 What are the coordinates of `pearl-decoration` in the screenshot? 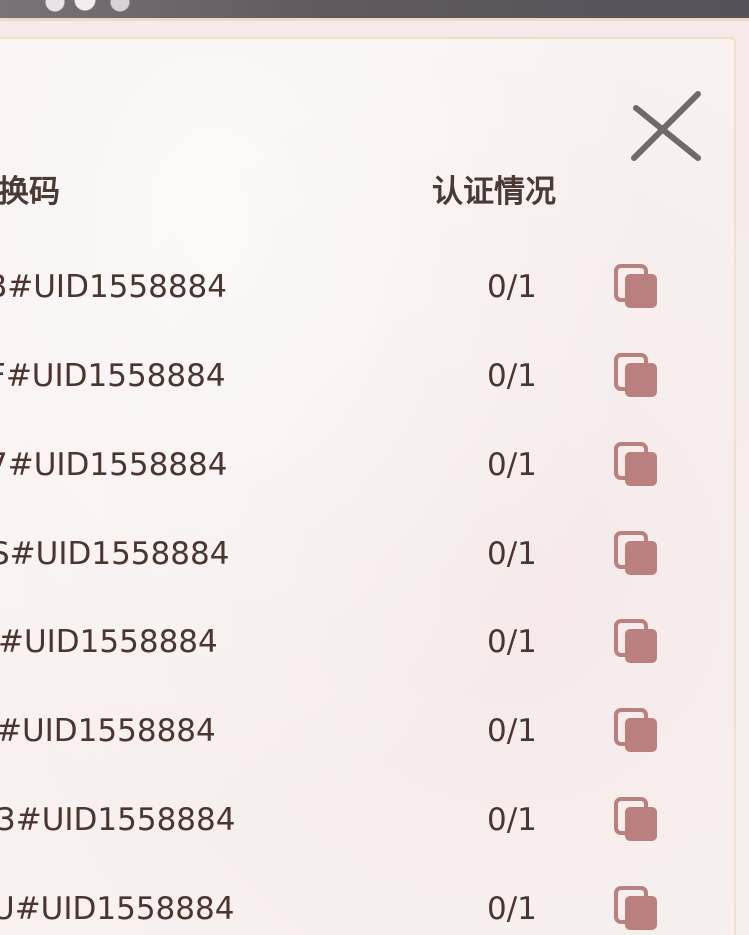 It's located at (95, 7).